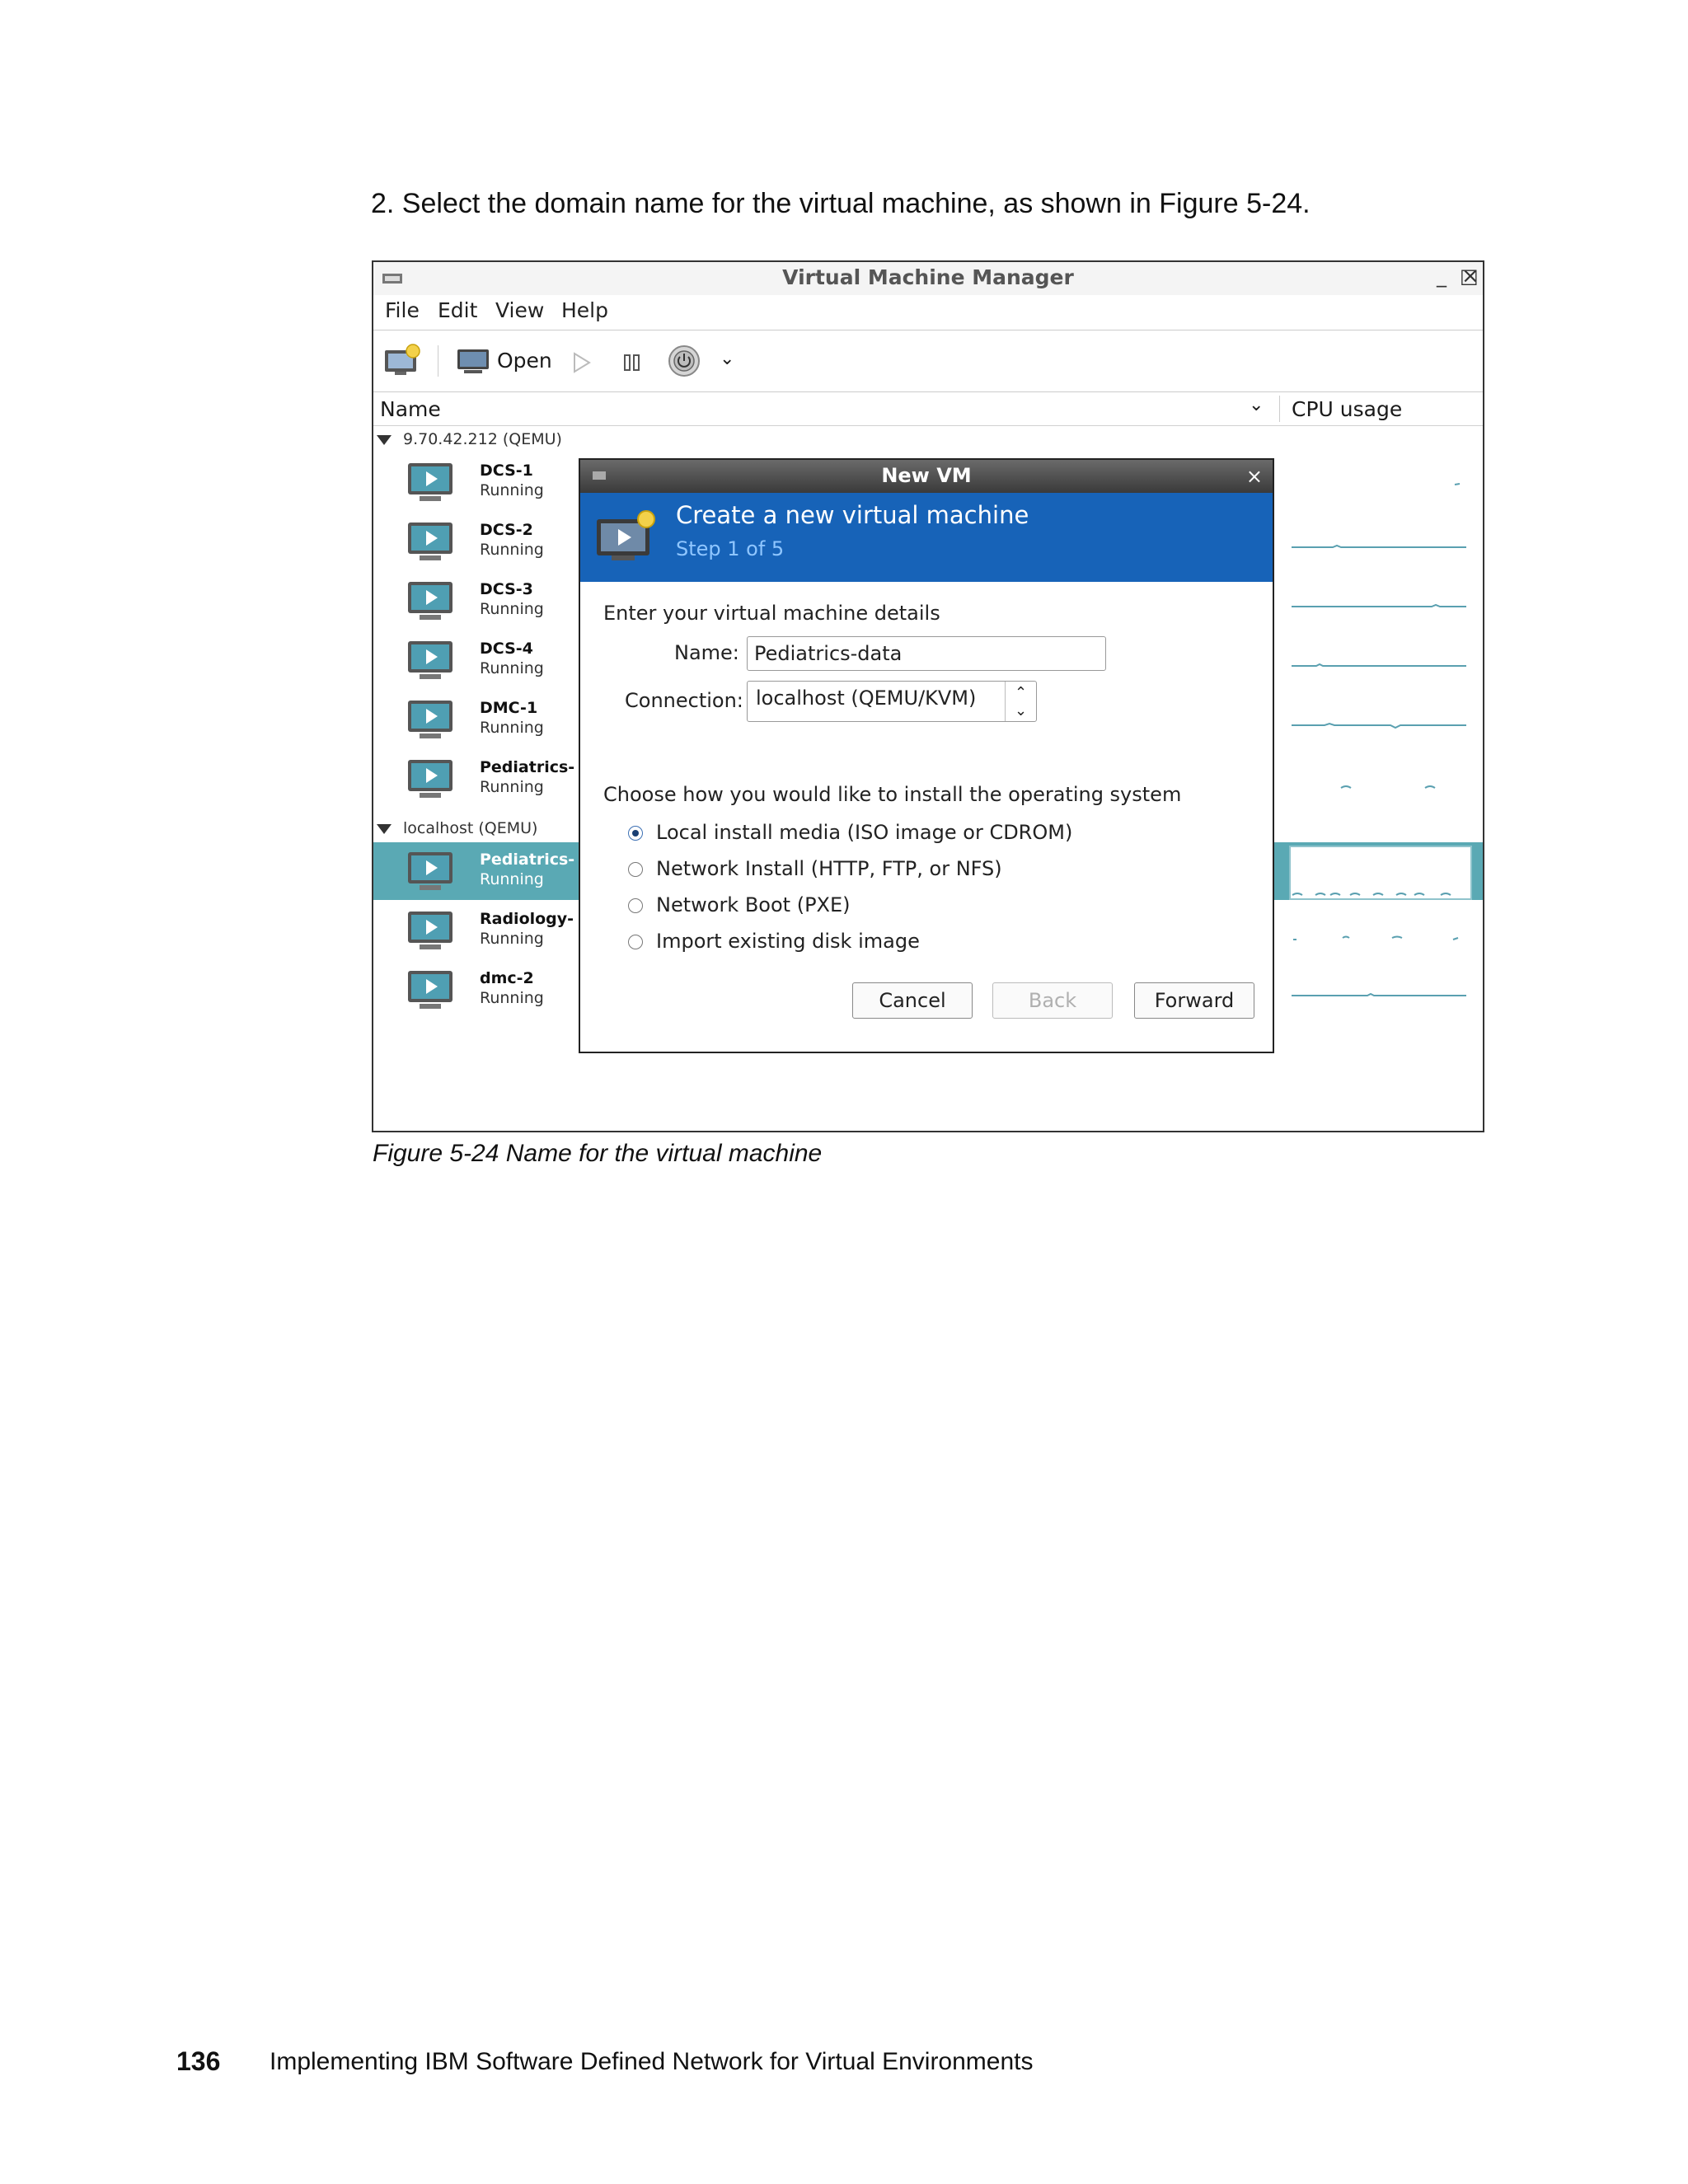 The width and height of the screenshot is (1688, 2184). What do you see at coordinates (1347, 409) in the screenshot?
I see `column-cpu-usage: CPU usage` at bounding box center [1347, 409].